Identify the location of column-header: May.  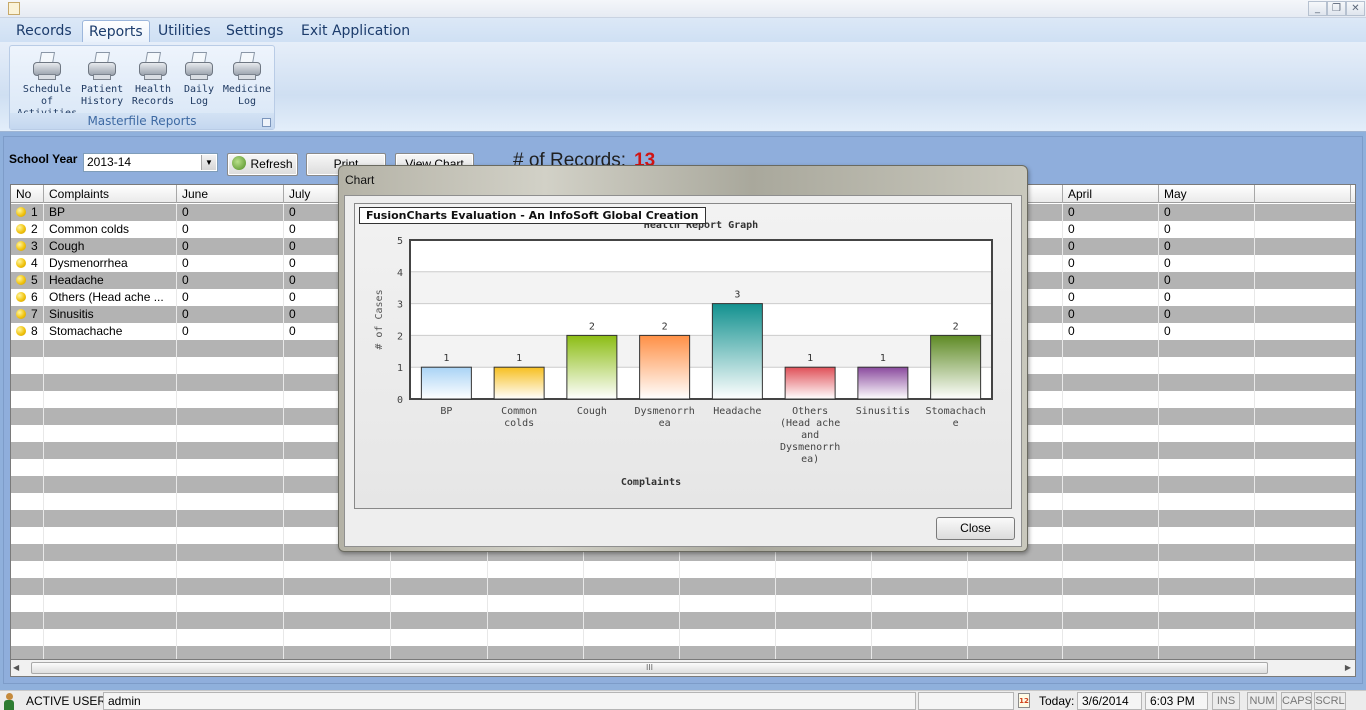
(1207, 194).